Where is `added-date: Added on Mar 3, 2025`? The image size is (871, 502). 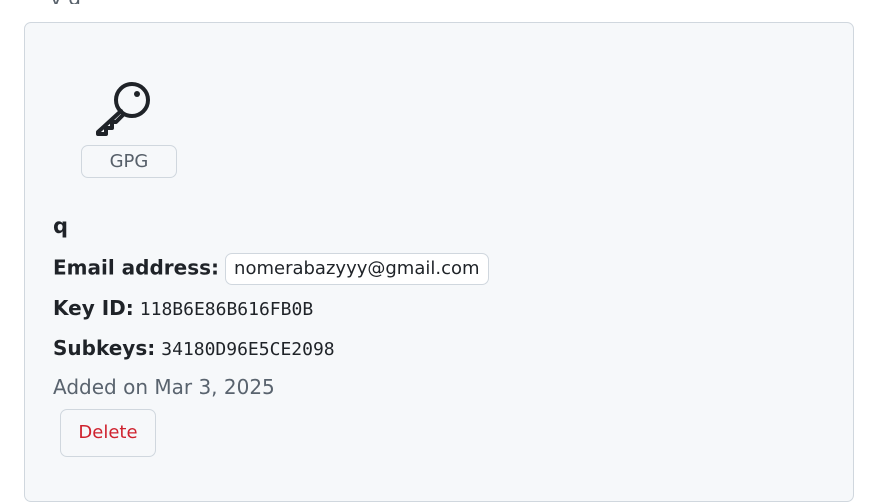 added-date: Added on Mar 3, 2025 is located at coordinates (164, 387).